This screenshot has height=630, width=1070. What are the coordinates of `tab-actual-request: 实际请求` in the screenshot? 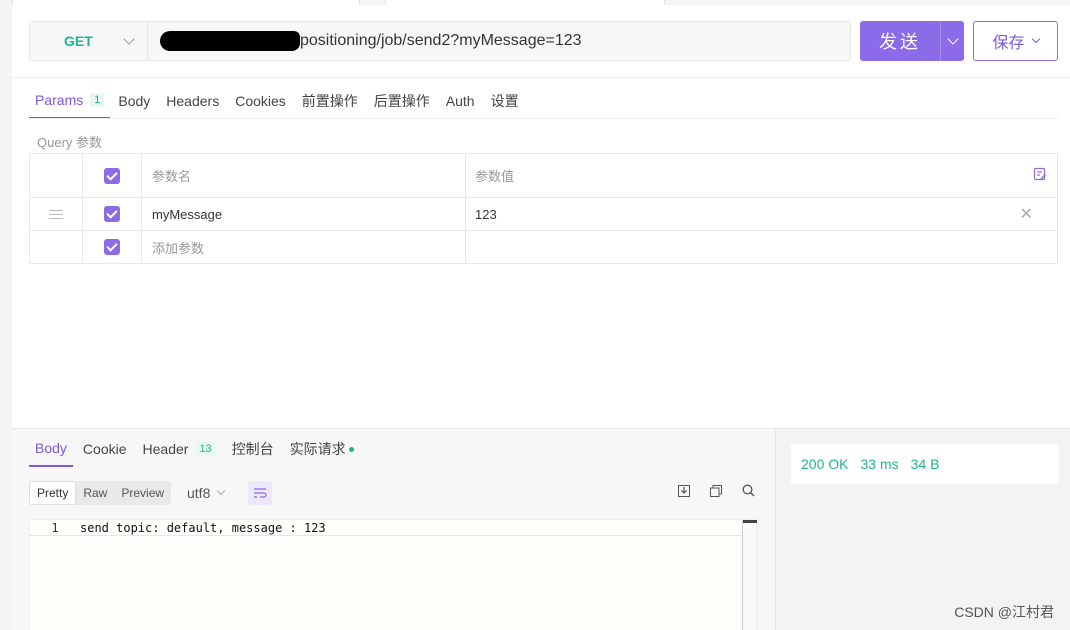 It's located at (322, 449).